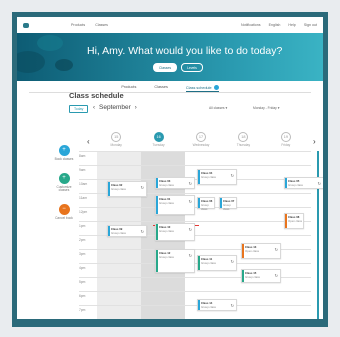 The height and width of the screenshot is (337, 340). I want to click on page-title: Class schedule, so click(96, 95).